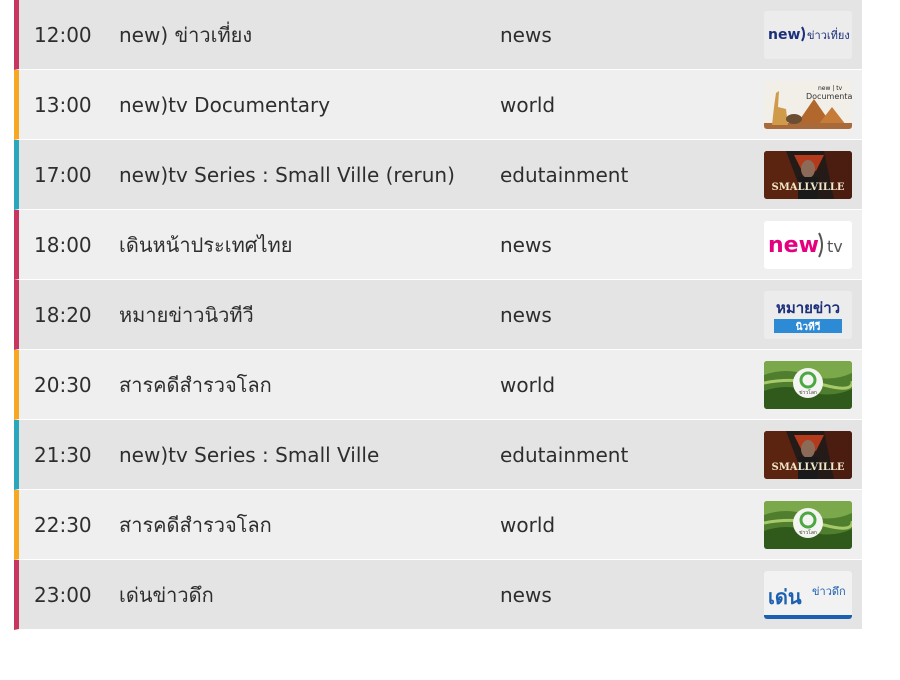 This screenshot has height=680, width=900. What do you see at coordinates (63, 455) in the screenshot?
I see `program-time: 21:30` at bounding box center [63, 455].